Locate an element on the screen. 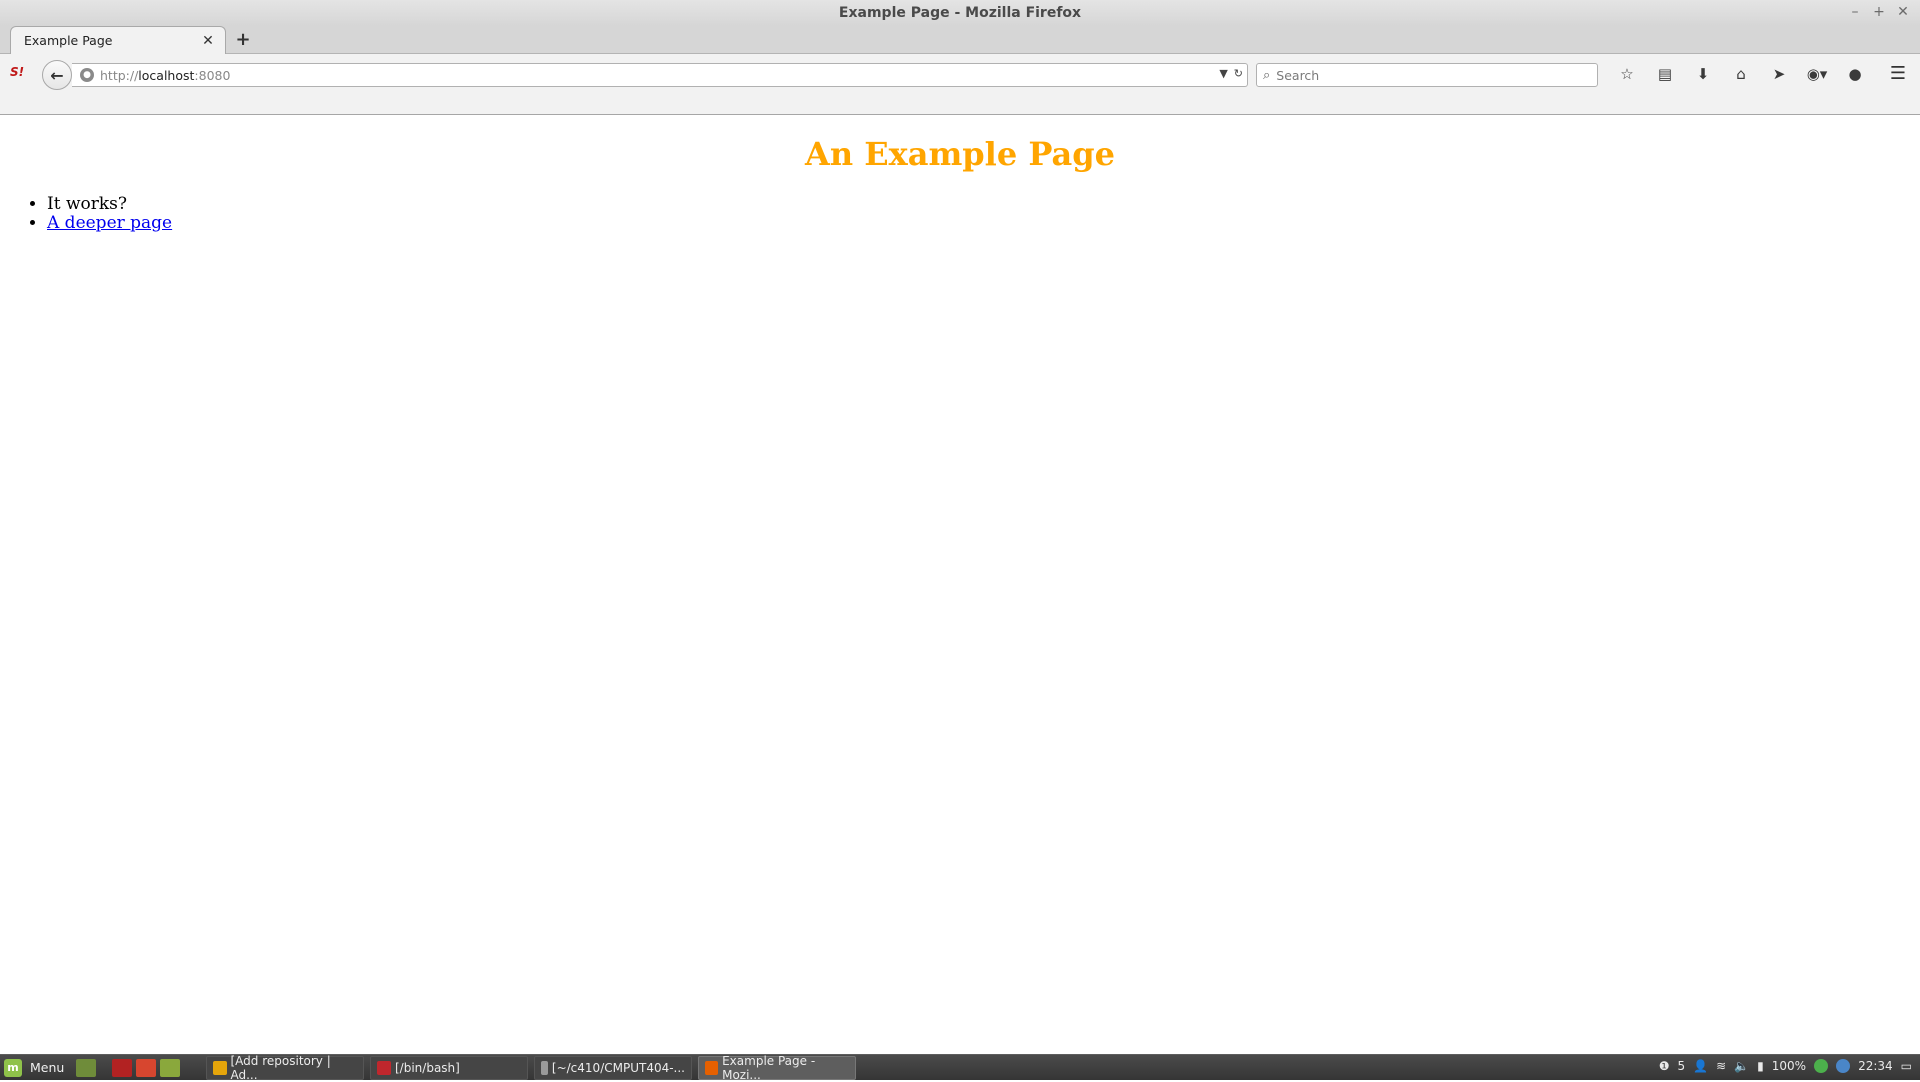 This screenshot has height=1082, width=1920. toolbar-icons: ☆ ▤ ⬇ ⌂ ➤ ◉▾ ● is located at coordinates (1741, 74).